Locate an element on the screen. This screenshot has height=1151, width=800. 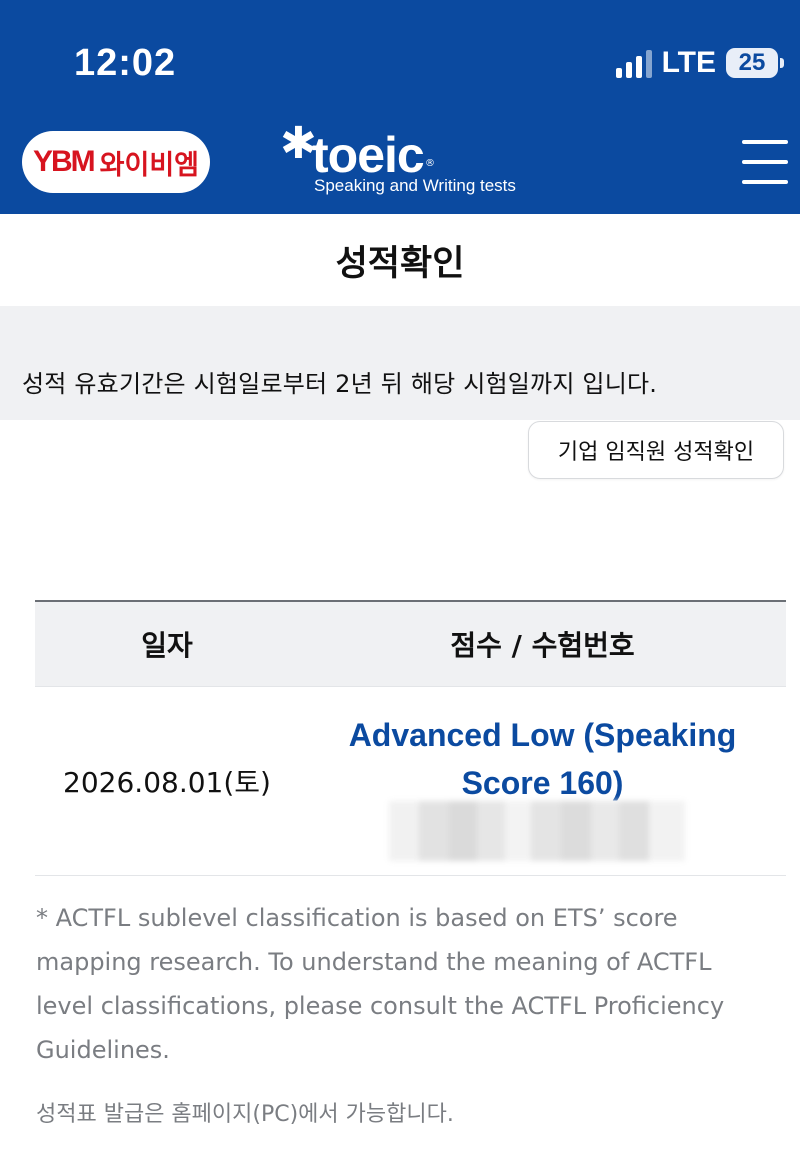
corporate-score-check-button: 기업 임직원 성적확인 is located at coordinates (656, 450).